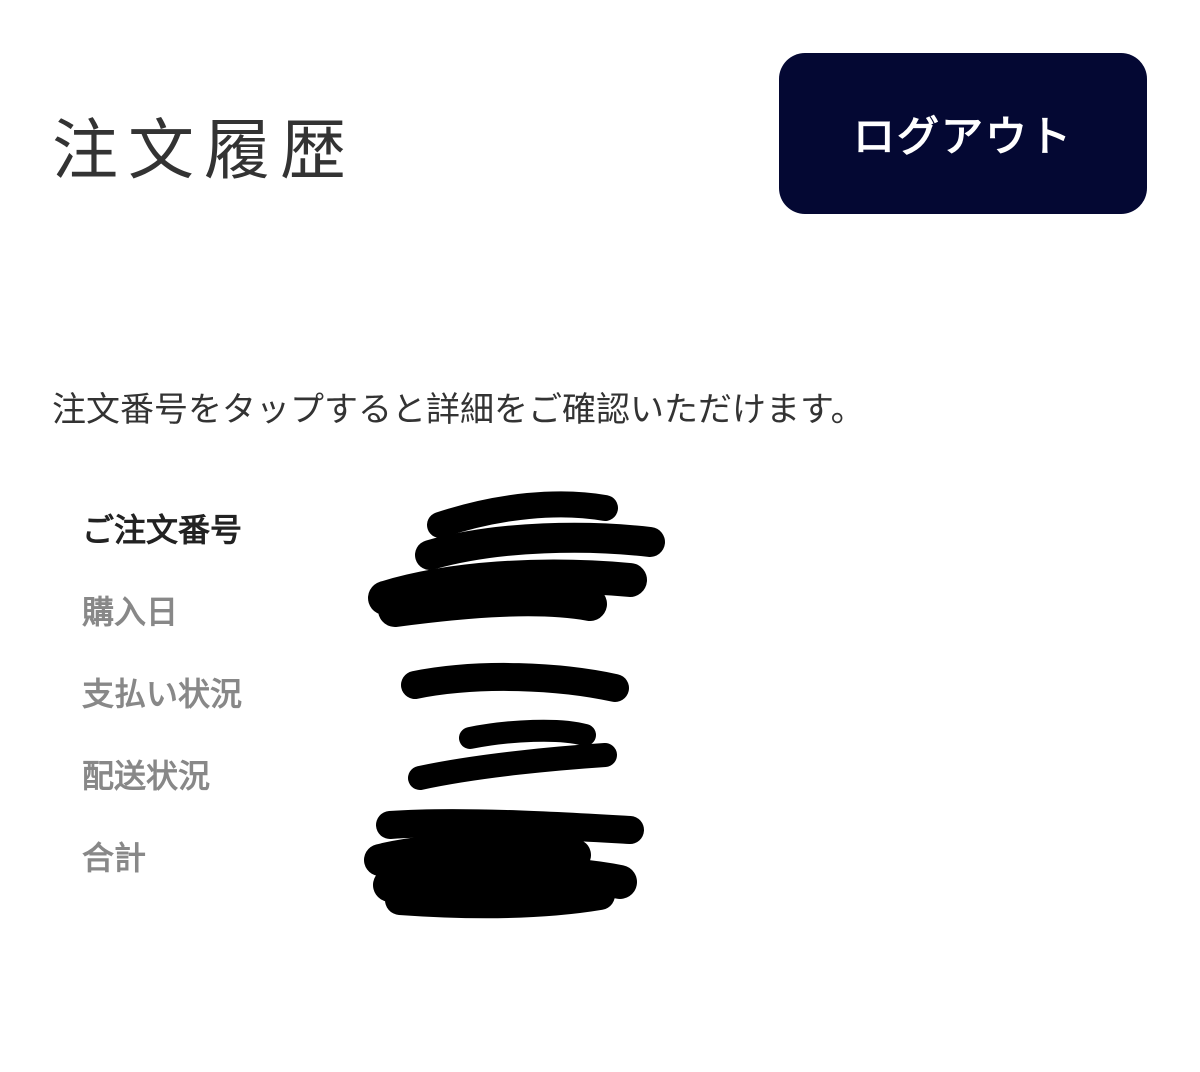 The width and height of the screenshot is (1200, 1072). I want to click on order-number-label: ご注文番号, so click(162, 530).